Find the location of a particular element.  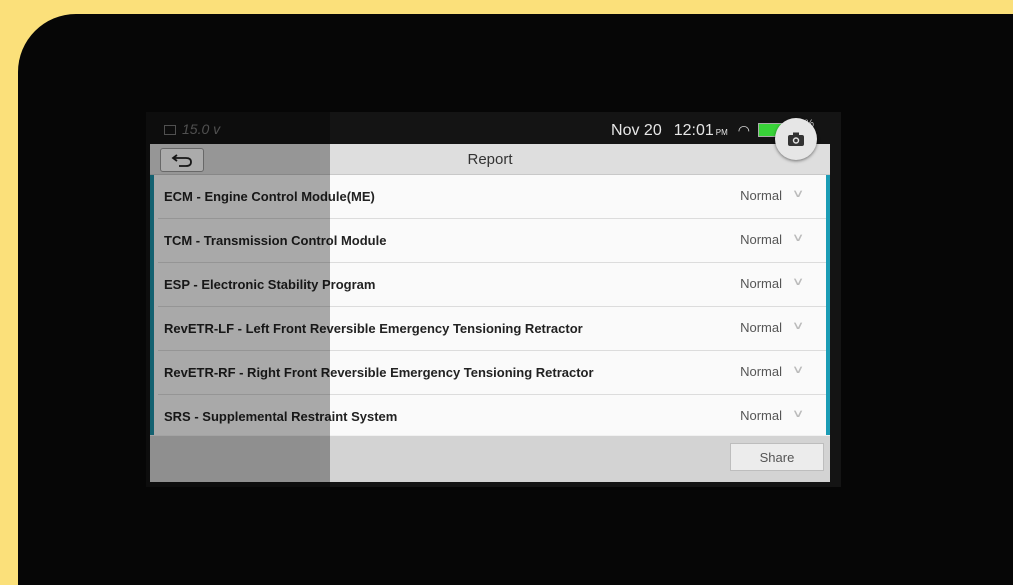

footer-bar: Share is located at coordinates (490, 459).